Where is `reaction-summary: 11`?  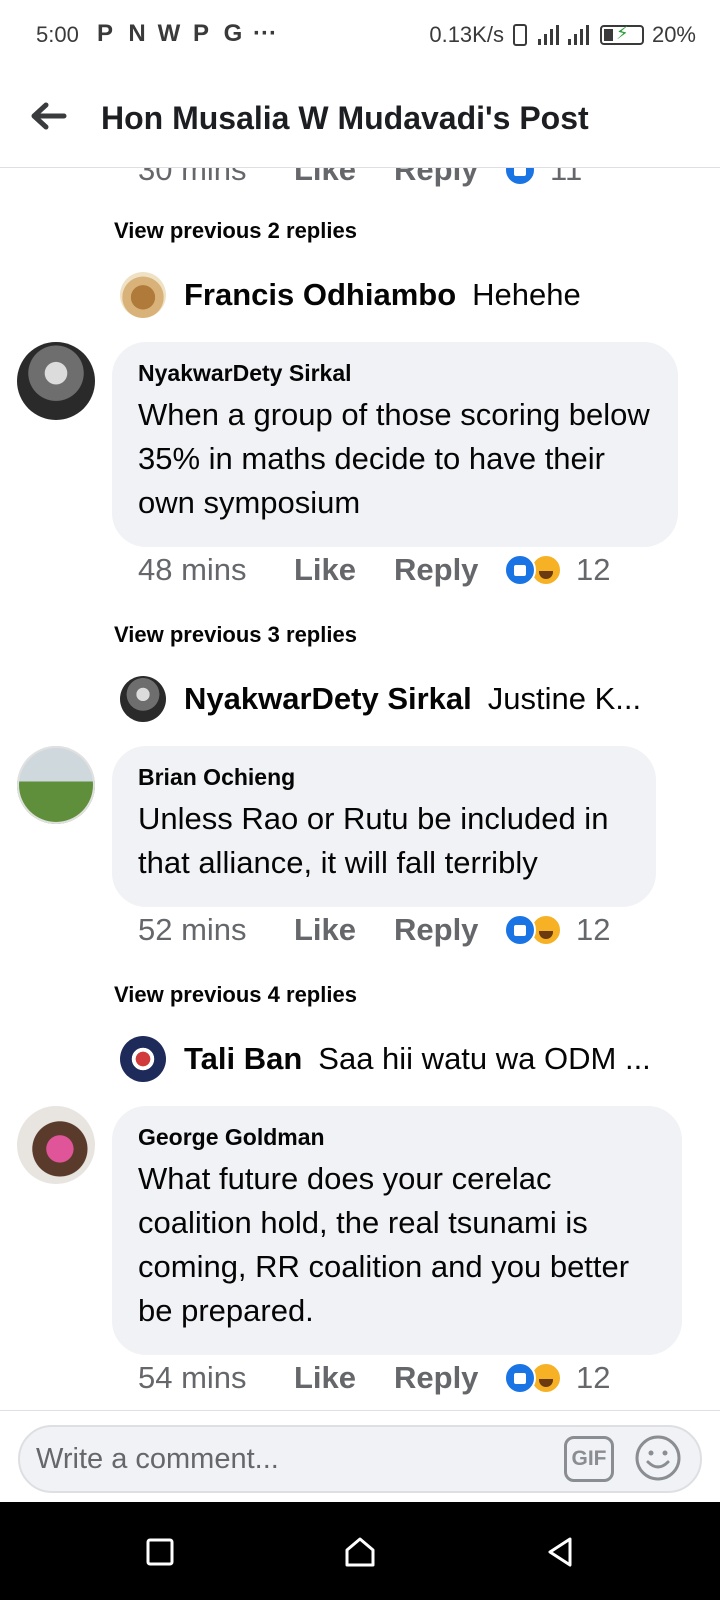
reaction-summary: 11 is located at coordinates (543, 178).